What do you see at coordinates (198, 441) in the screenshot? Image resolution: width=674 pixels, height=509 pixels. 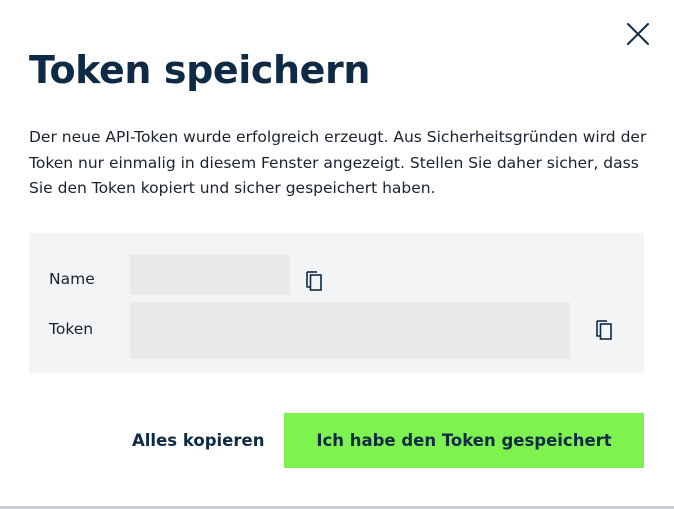 I see `copy-all-button: Alles kopieren` at bounding box center [198, 441].